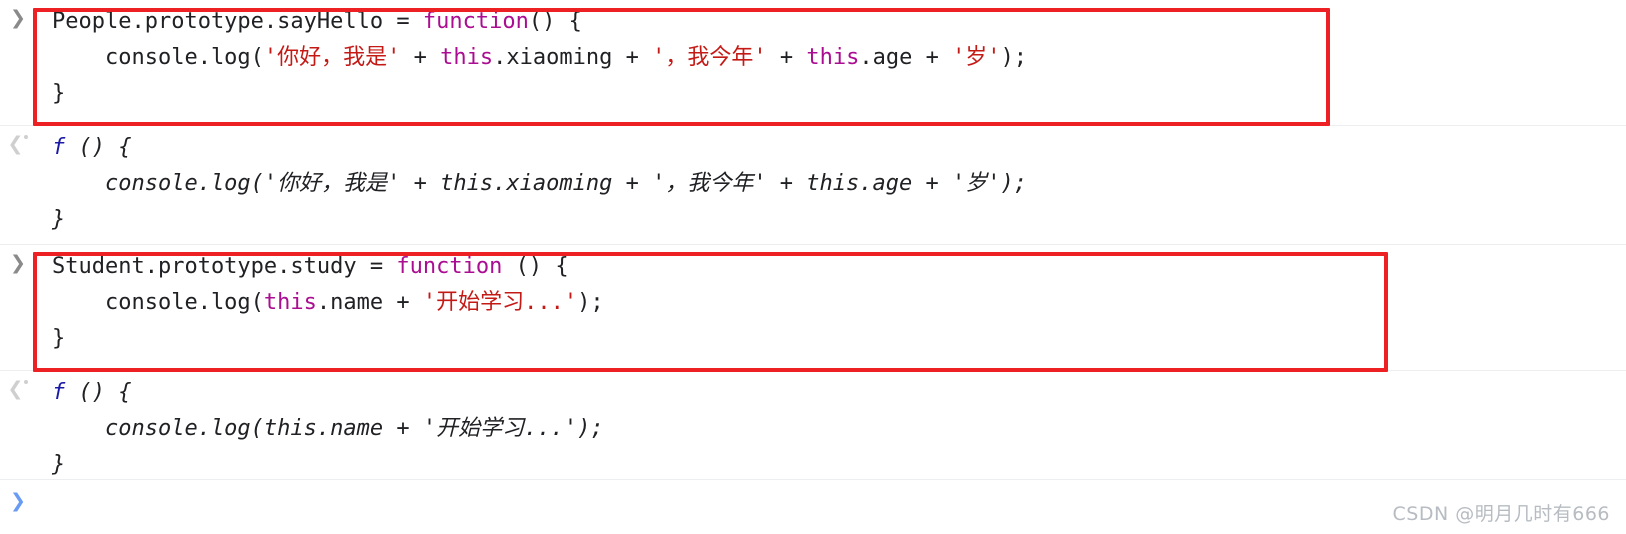  What do you see at coordinates (328, 428) in the screenshot?
I see `code-token: console.log(this.name + '开始学习...');` at bounding box center [328, 428].